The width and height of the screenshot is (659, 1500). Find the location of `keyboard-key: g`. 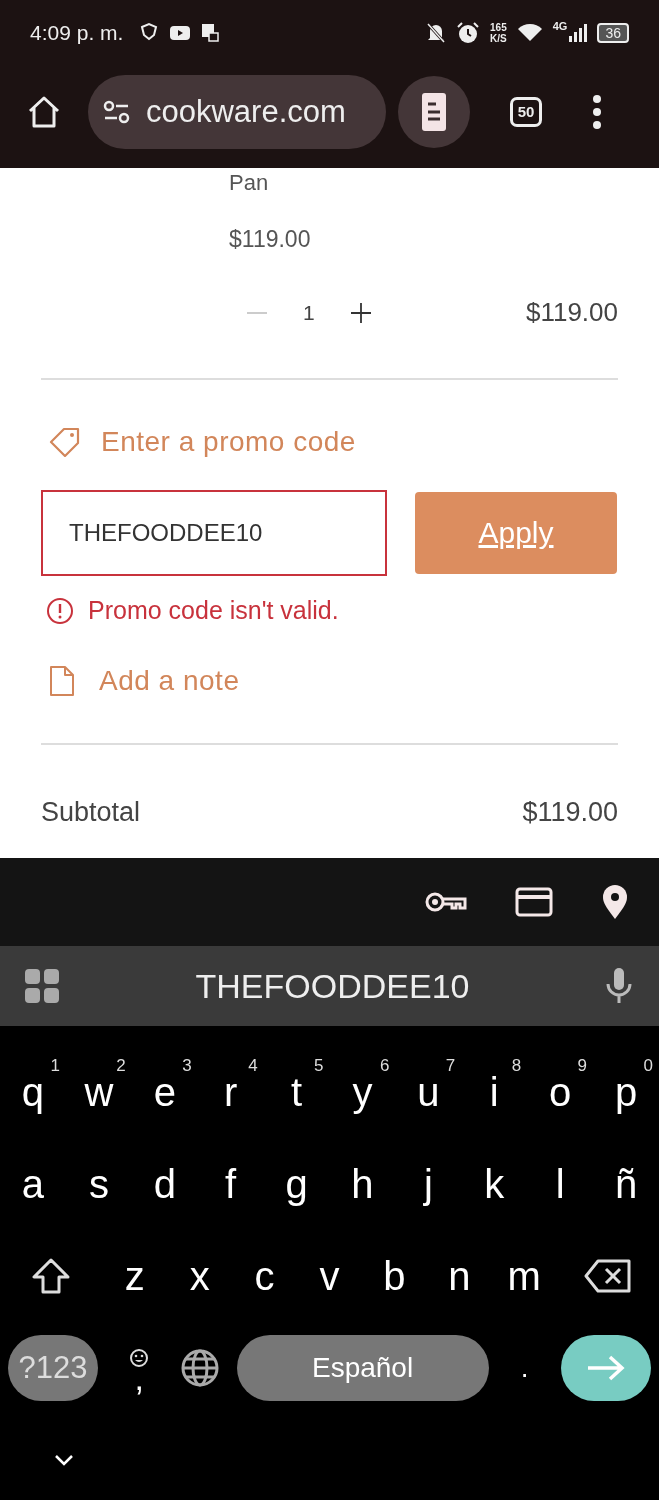

keyboard-key: g is located at coordinates (296, 1184).